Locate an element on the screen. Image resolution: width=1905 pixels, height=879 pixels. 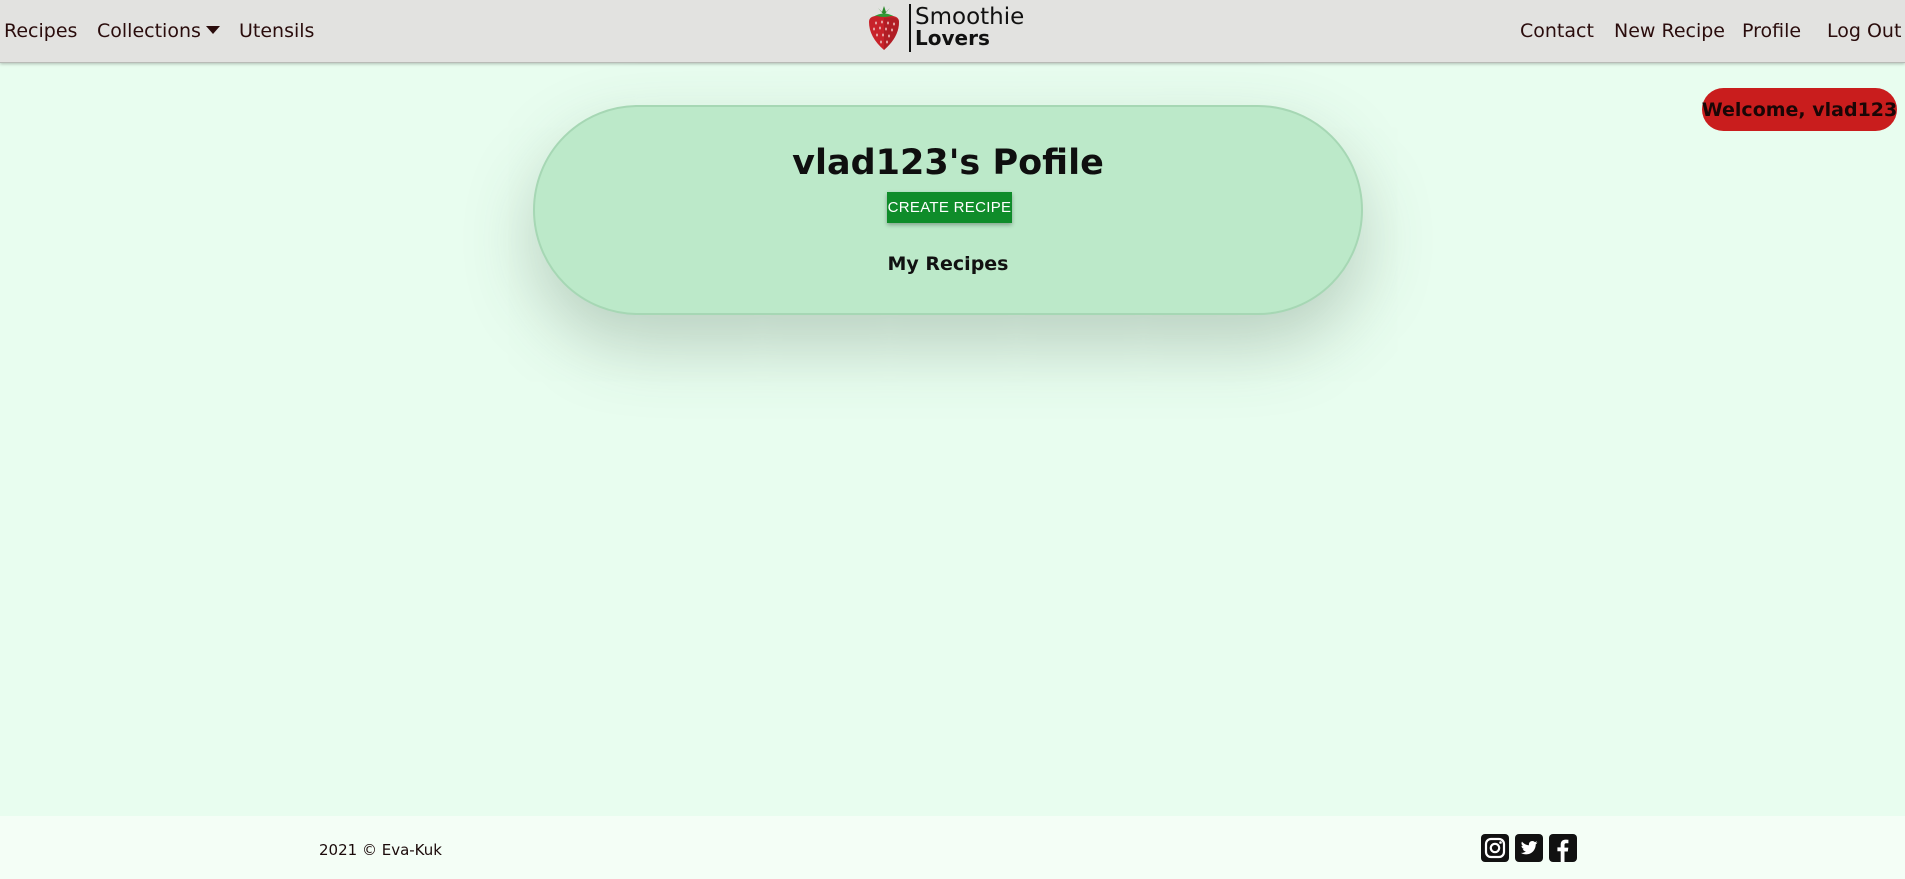
brand-line-1: Smoothie is located at coordinates (970, 17).